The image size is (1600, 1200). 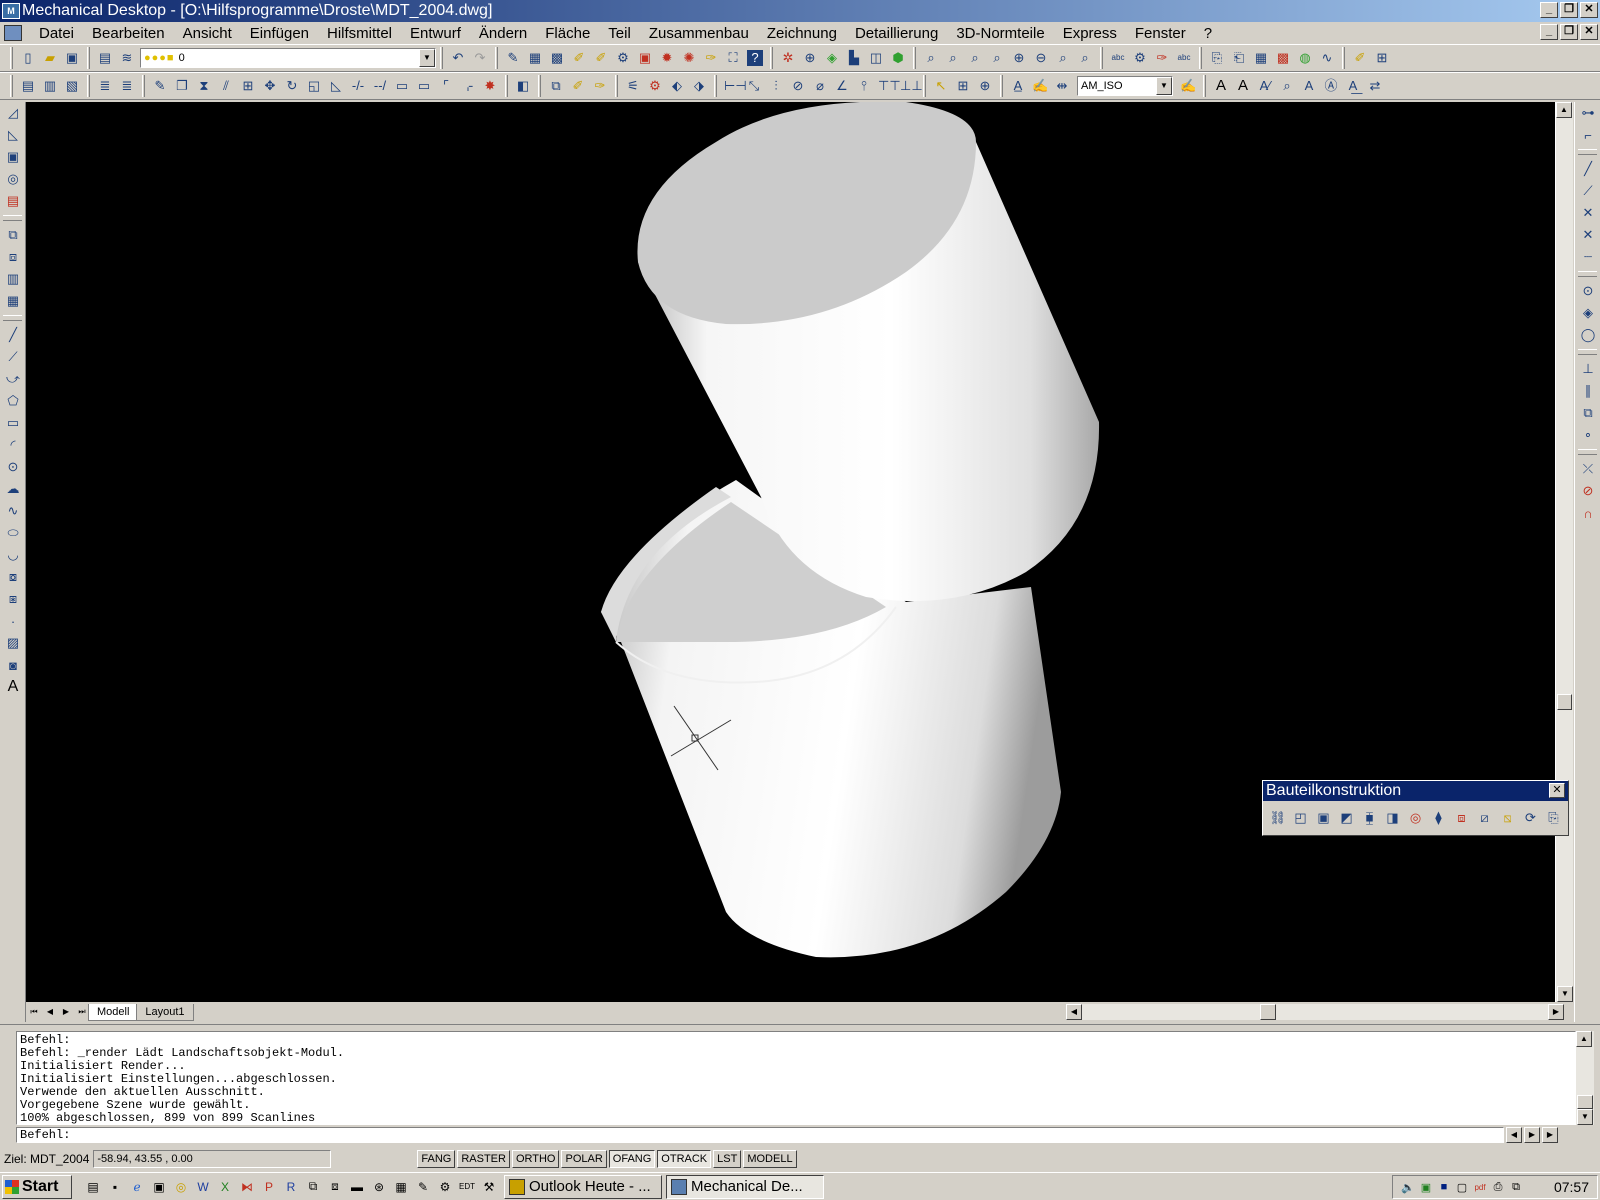 What do you see at coordinates (1588, 235) in the screenshot?
I see `snap-apparent-intersection-icon: ✕` at bounding box center [1588, 235].